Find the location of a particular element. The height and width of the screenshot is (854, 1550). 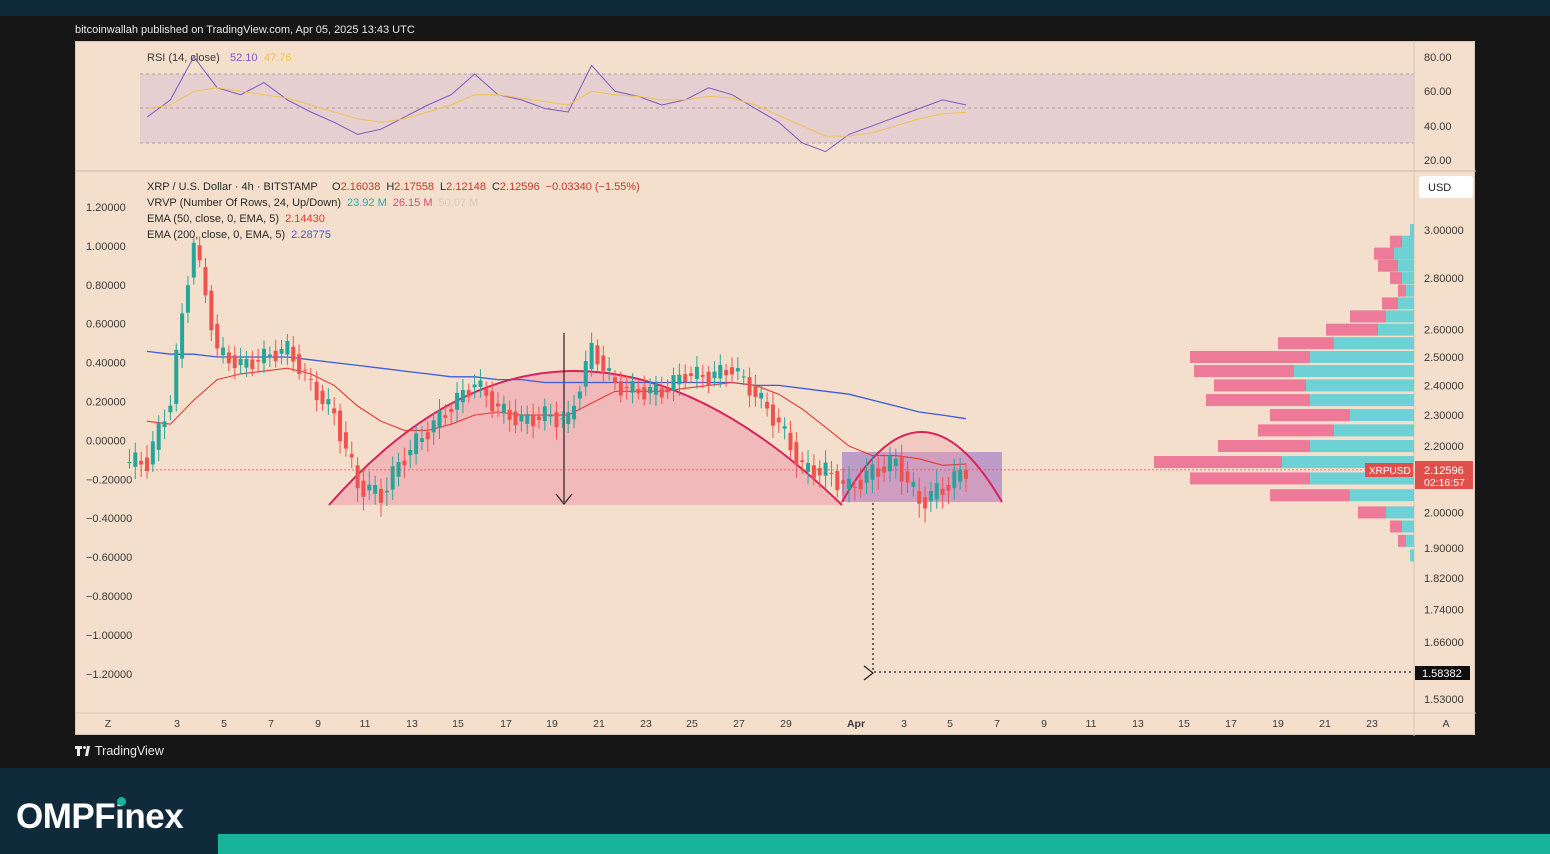

target-projection-line is located at coordinates (1143, 588).